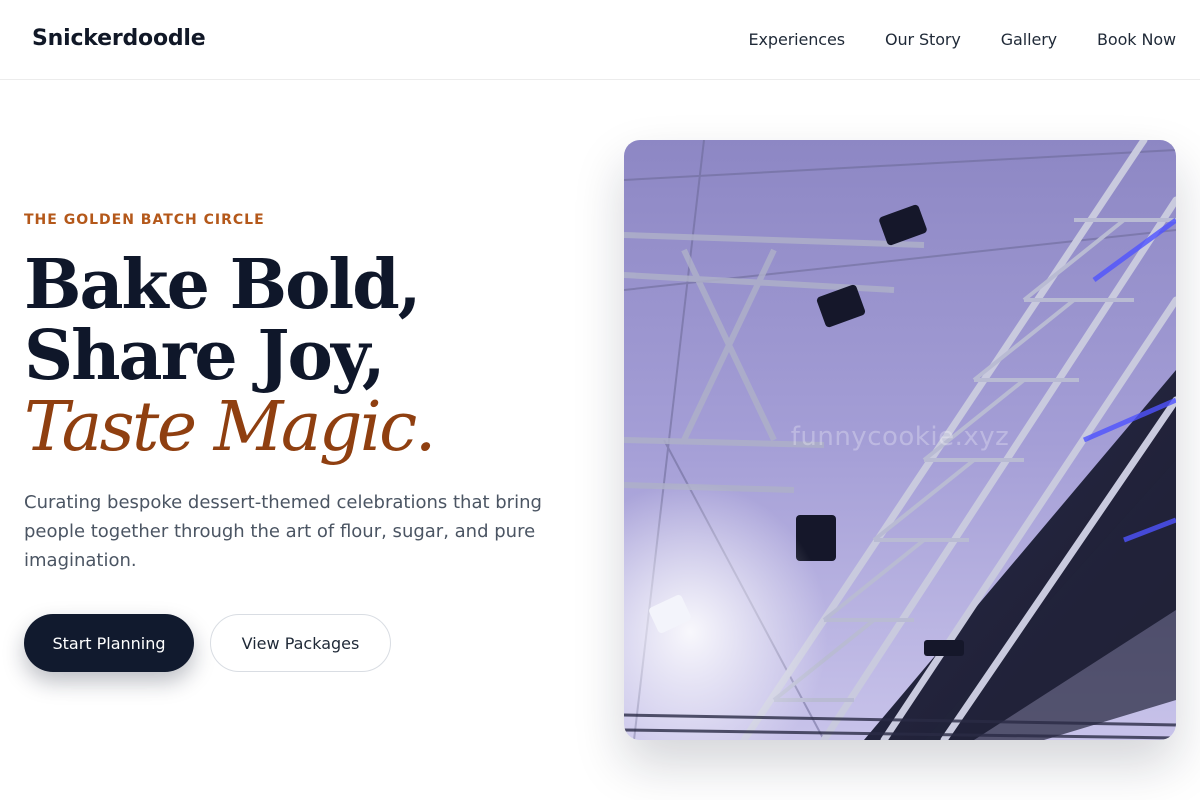 Image resolution: width=1200 pixels, height=800 pixels. I want to click on headline-line-3-accent: Taste Magic., so click(230, 427).